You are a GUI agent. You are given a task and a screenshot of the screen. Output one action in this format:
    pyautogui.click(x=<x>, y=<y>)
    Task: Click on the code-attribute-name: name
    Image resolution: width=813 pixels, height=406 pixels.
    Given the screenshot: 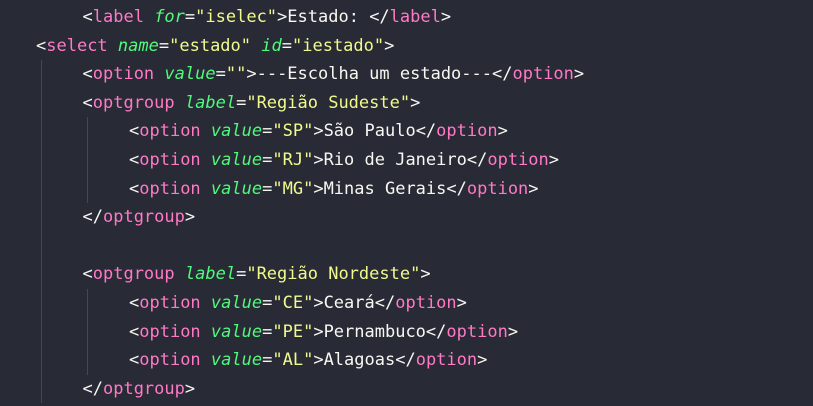 What is the action you would take?
    pyautogui.click(x=138, y=45)
    